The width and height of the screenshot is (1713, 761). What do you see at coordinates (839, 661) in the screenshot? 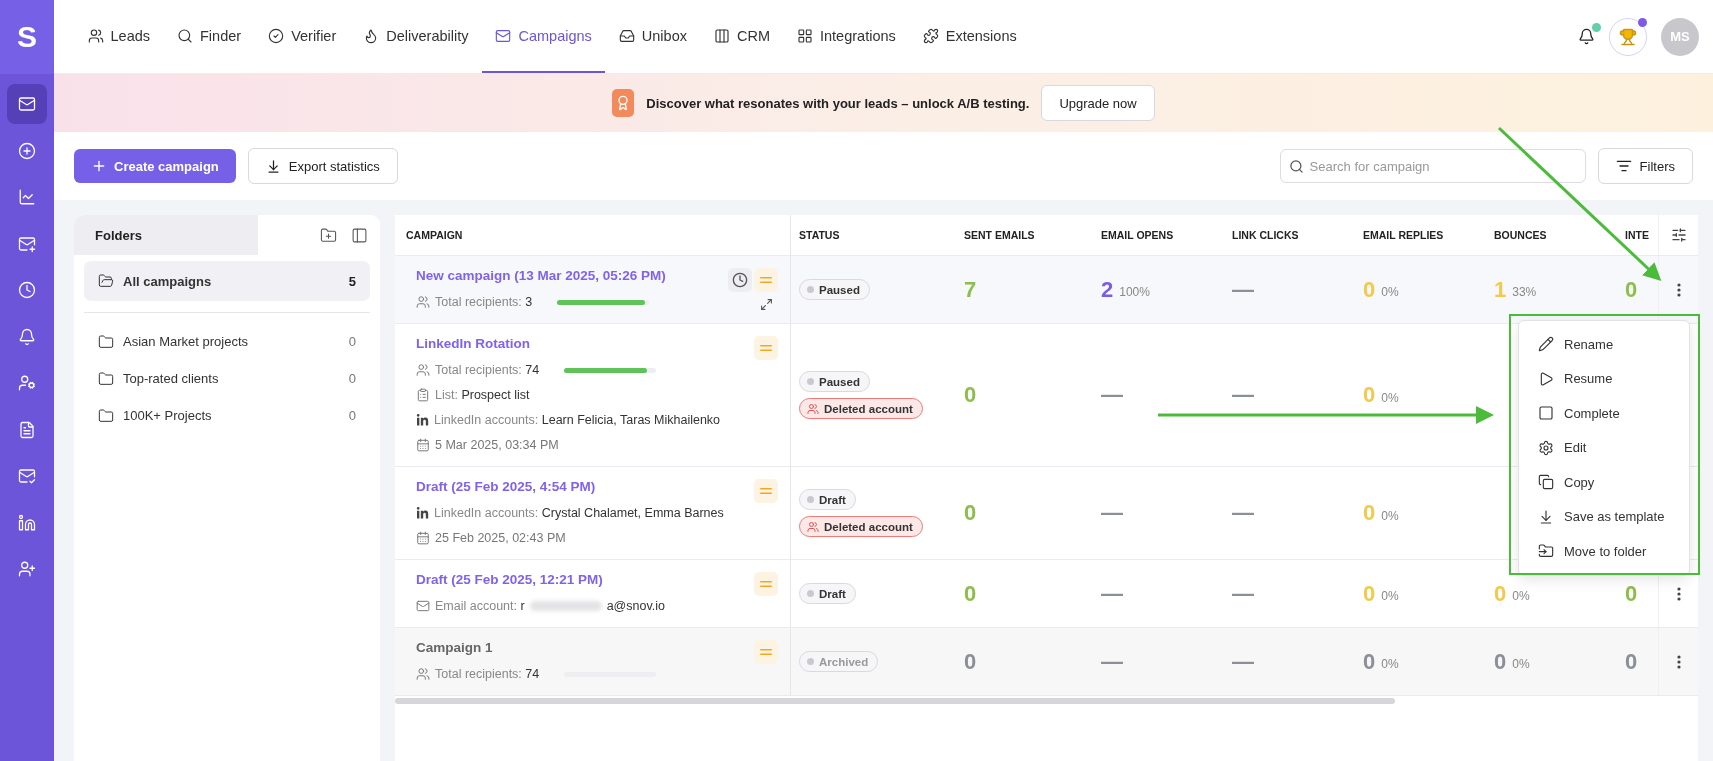
I see `status-tag: Archived` at bounding box center [839, 661].